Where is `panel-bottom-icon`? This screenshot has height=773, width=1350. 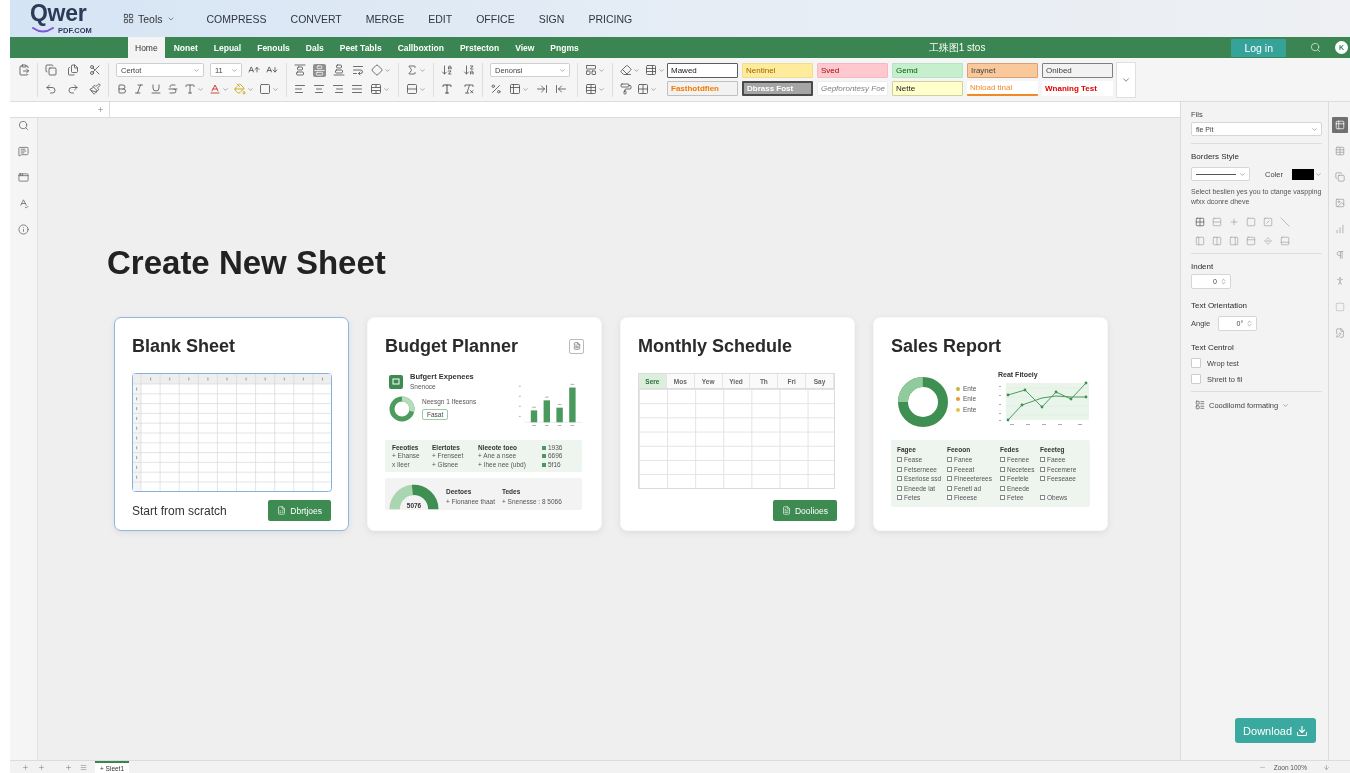 panel-bottom-icon is located at coordinates (1285, 241).